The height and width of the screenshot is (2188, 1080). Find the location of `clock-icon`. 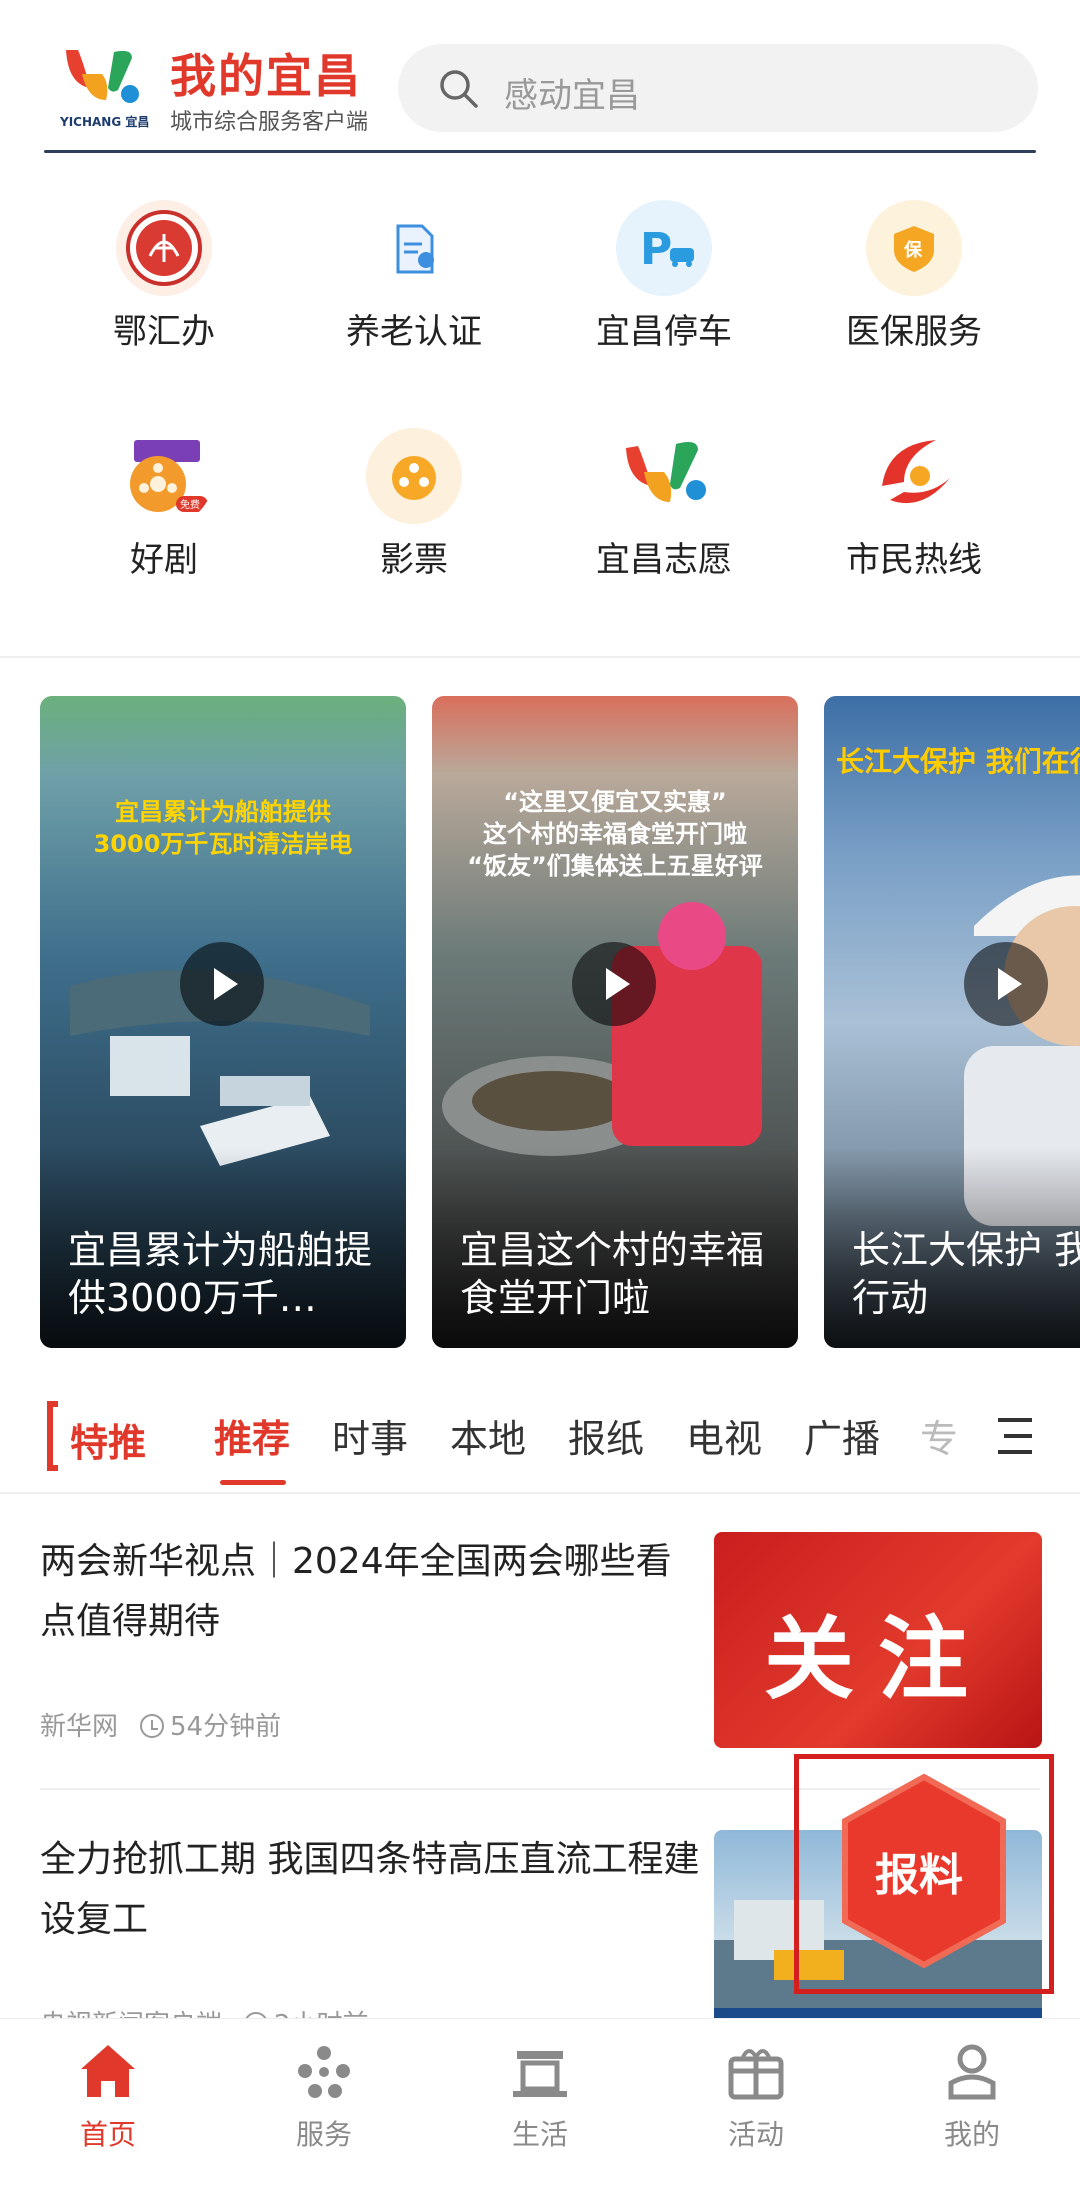

clock-icon is located at coordinates (152, 1726).